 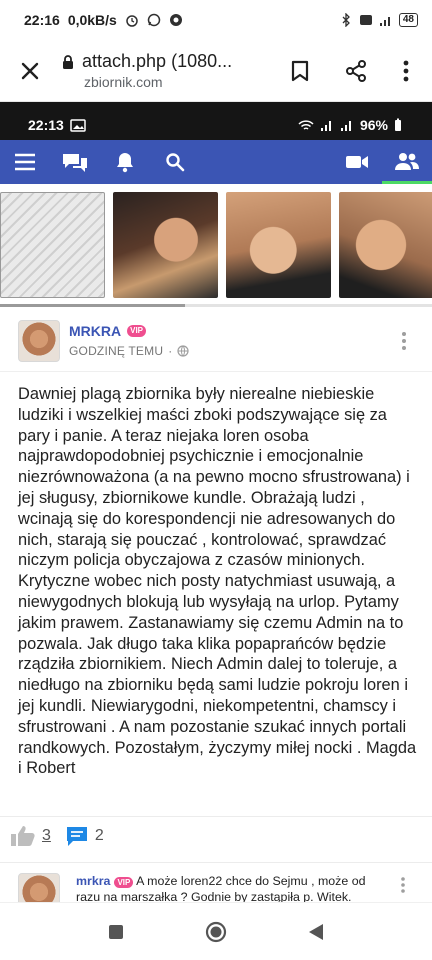 I want to click on author-avatar, so click(x=39, y=340).